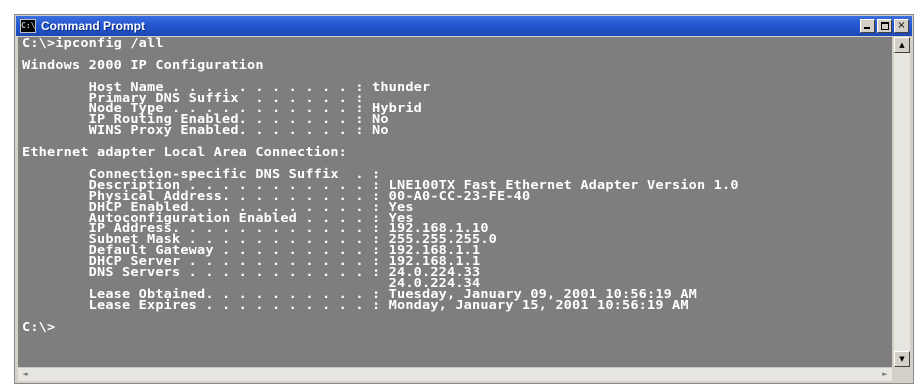 Image resolution: width=924 pixels, height=390 pixels. I want to click on console-line: Ethernet adapter Local Area Connection:, so click(185, 152).